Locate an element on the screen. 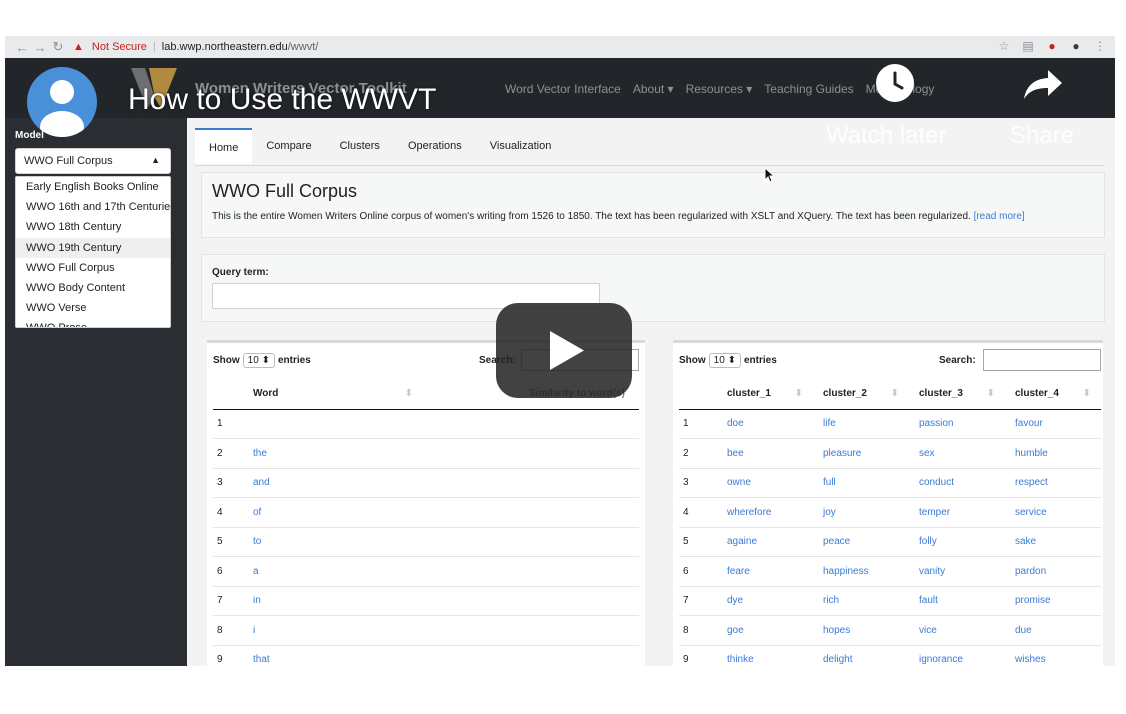 The image size is (1126, 714). reload-icon: ↻ is located at coordinates (58, 47).